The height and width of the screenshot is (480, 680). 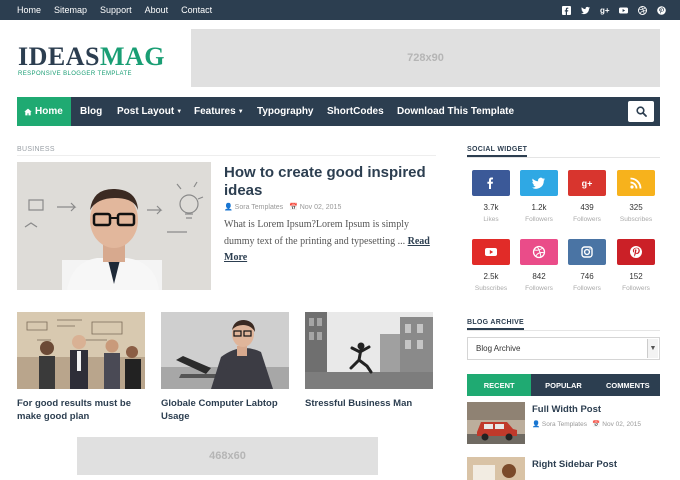 What do you see at coordinates (116, 10) in the screenshot?
I see `top-link-support: Support` at bounding box center [116, 10].